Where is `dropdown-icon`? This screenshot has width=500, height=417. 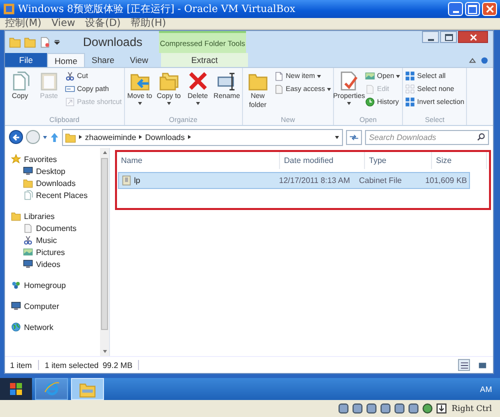 dropdown-icon is located at coordinates (57, 42).